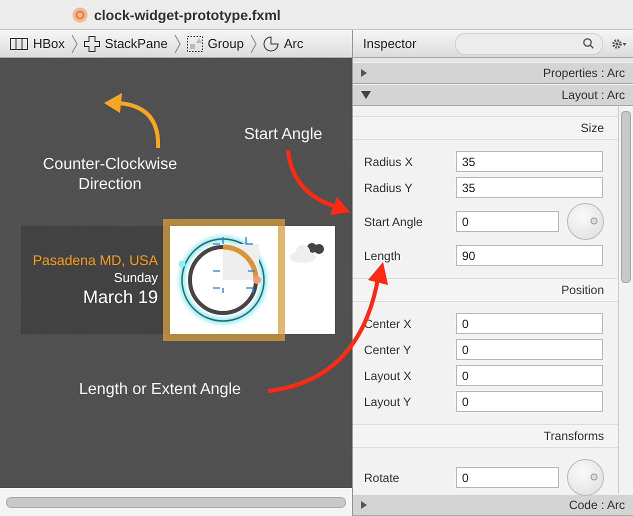 This screenshot has height=516, width=633. What do you see at coordinates (120, 297) in the screenshot?
I see `date-text: March 19` at bounding box center [120, 297].